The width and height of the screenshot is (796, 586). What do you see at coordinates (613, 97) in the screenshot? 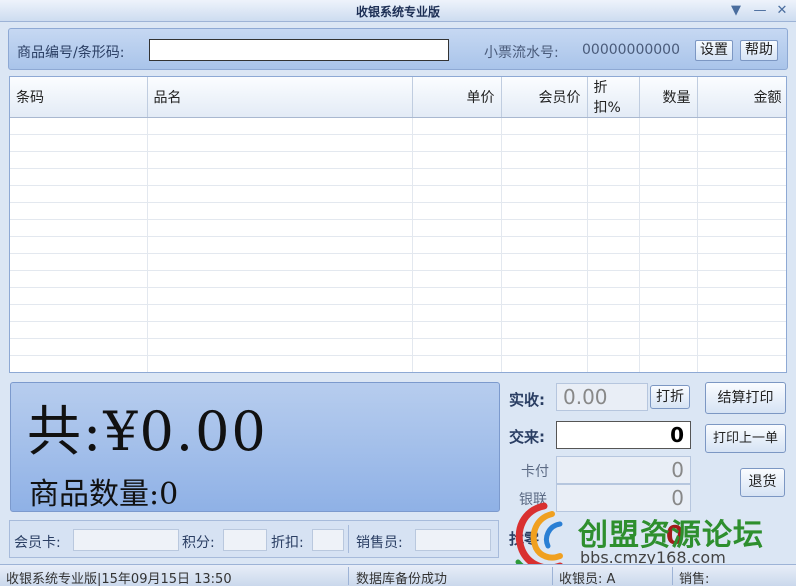
I see `column-header-discount: 折扣%` at bounding box center [613, 97].